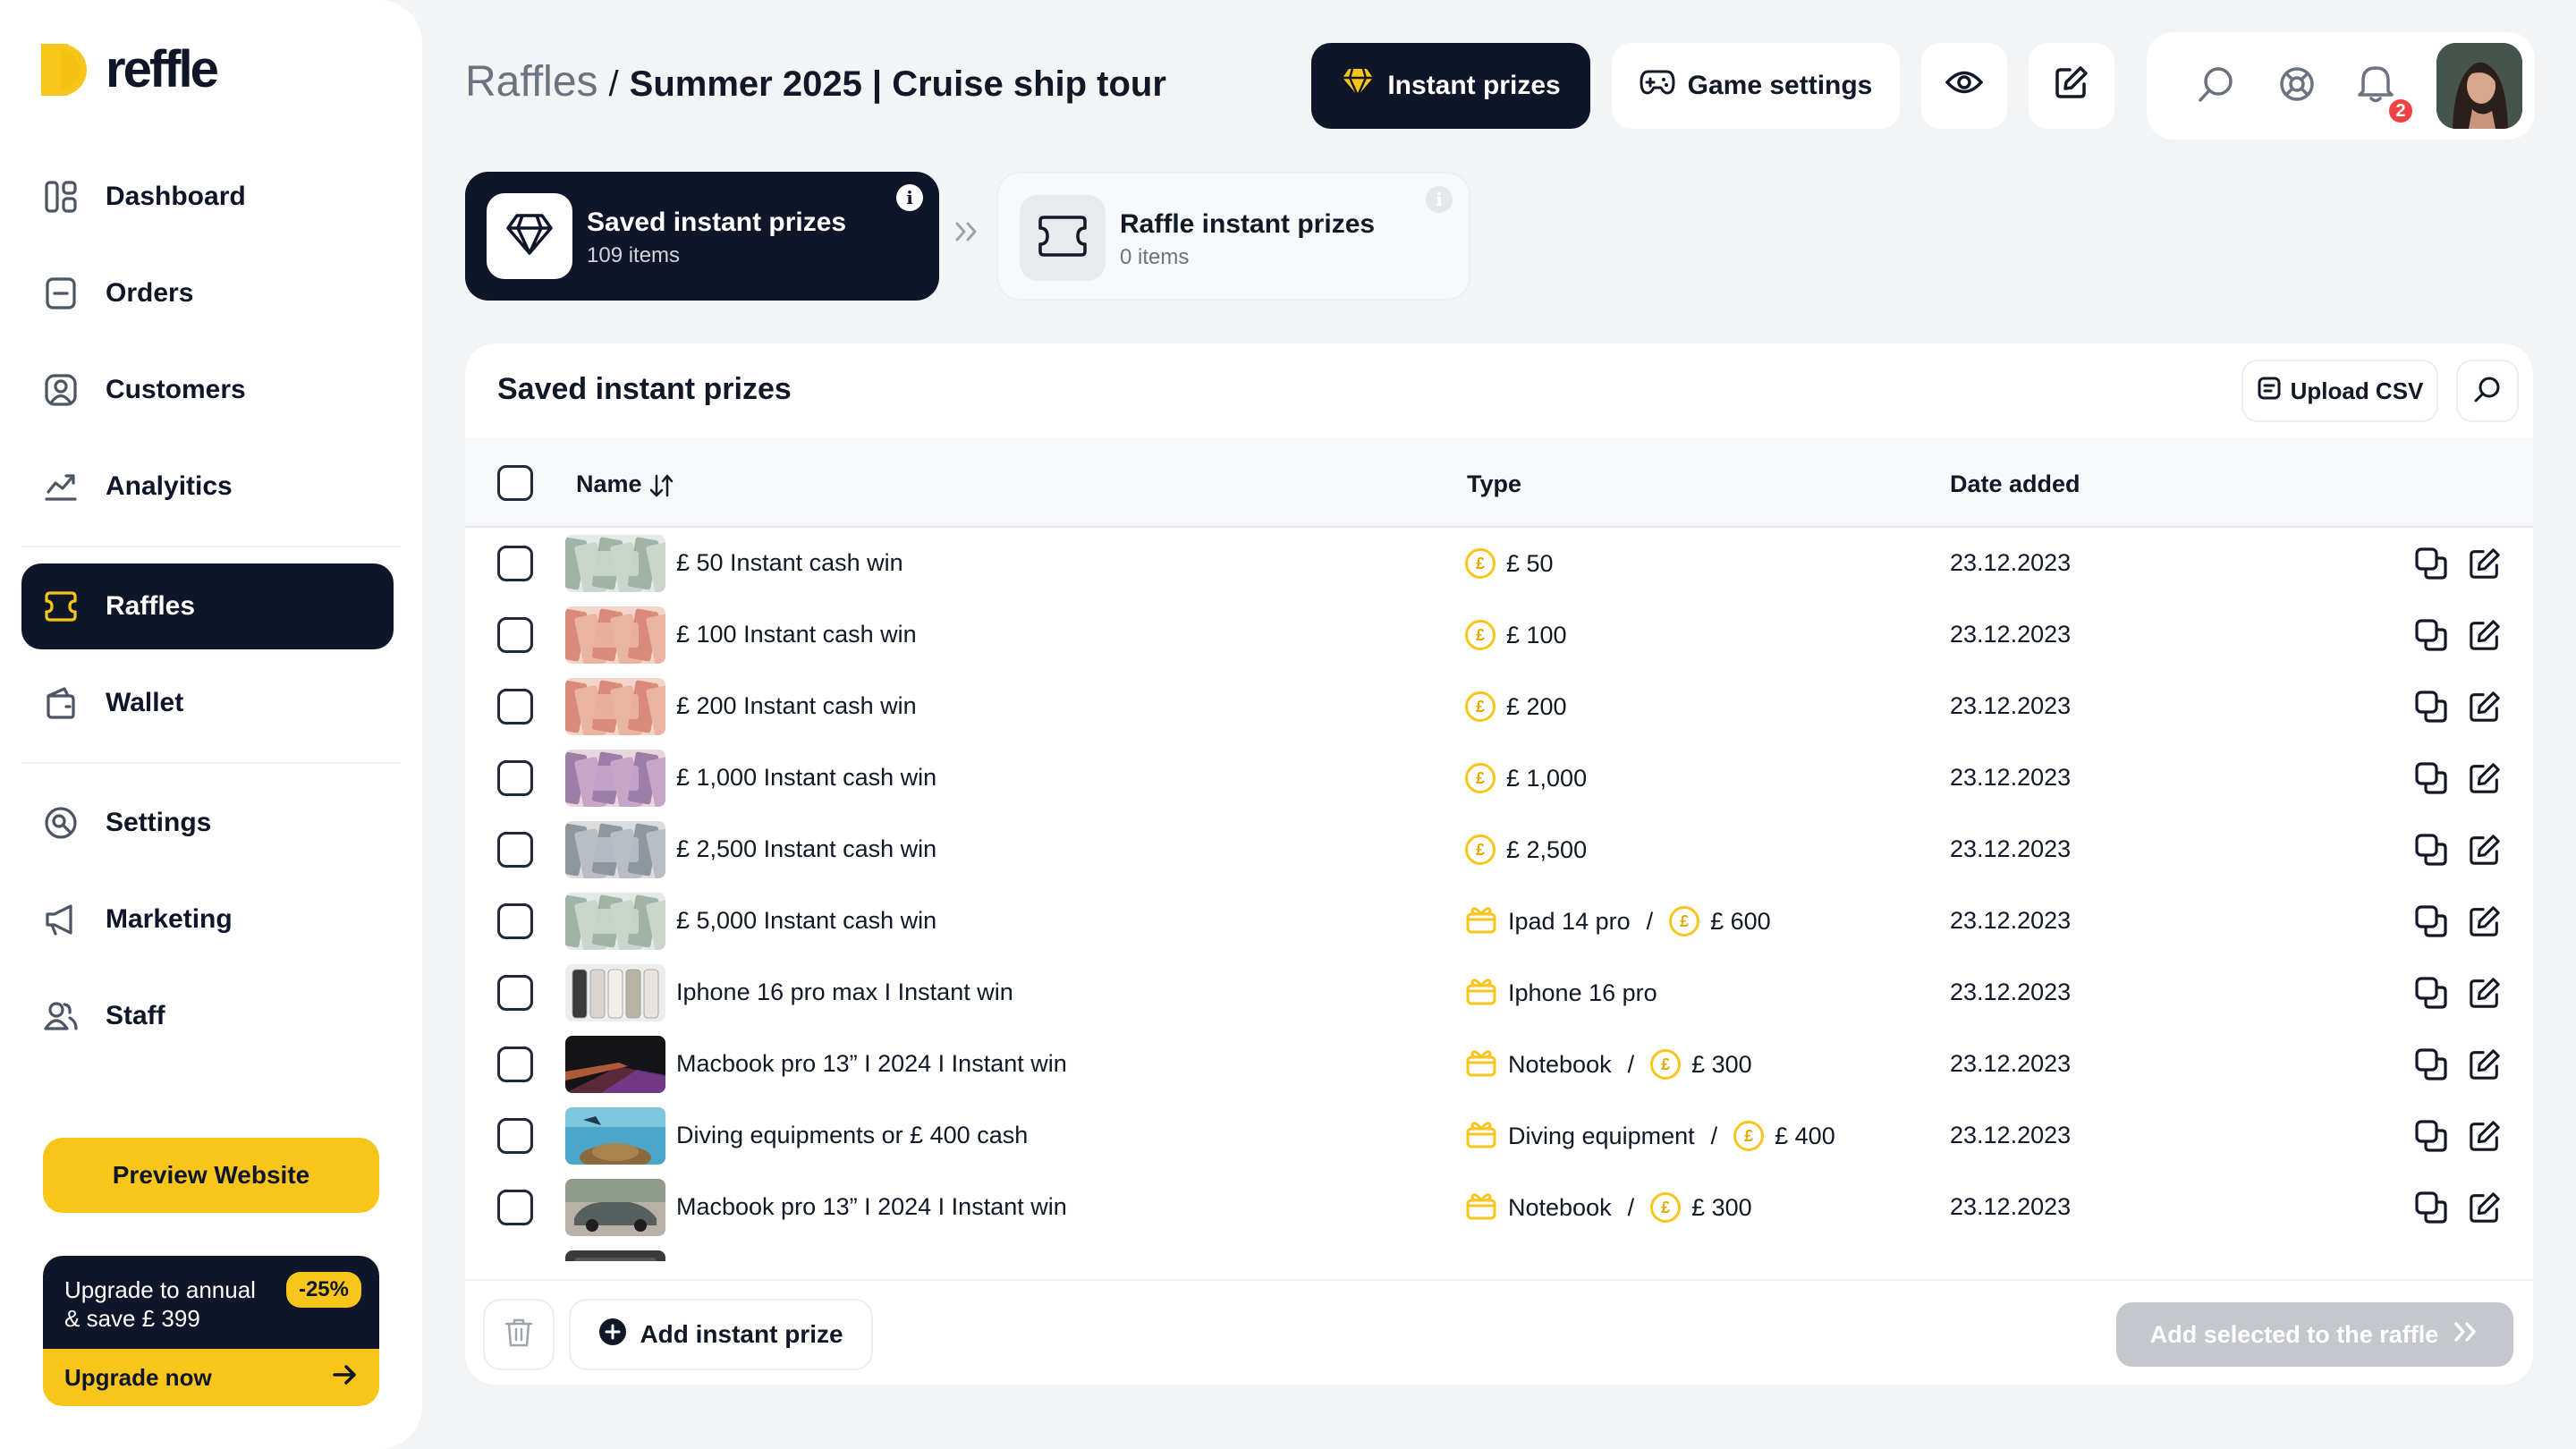  I want to click on table-row: £ 50 Instant cash win £ £ 50 23.12.2023, so click(1499, 563).